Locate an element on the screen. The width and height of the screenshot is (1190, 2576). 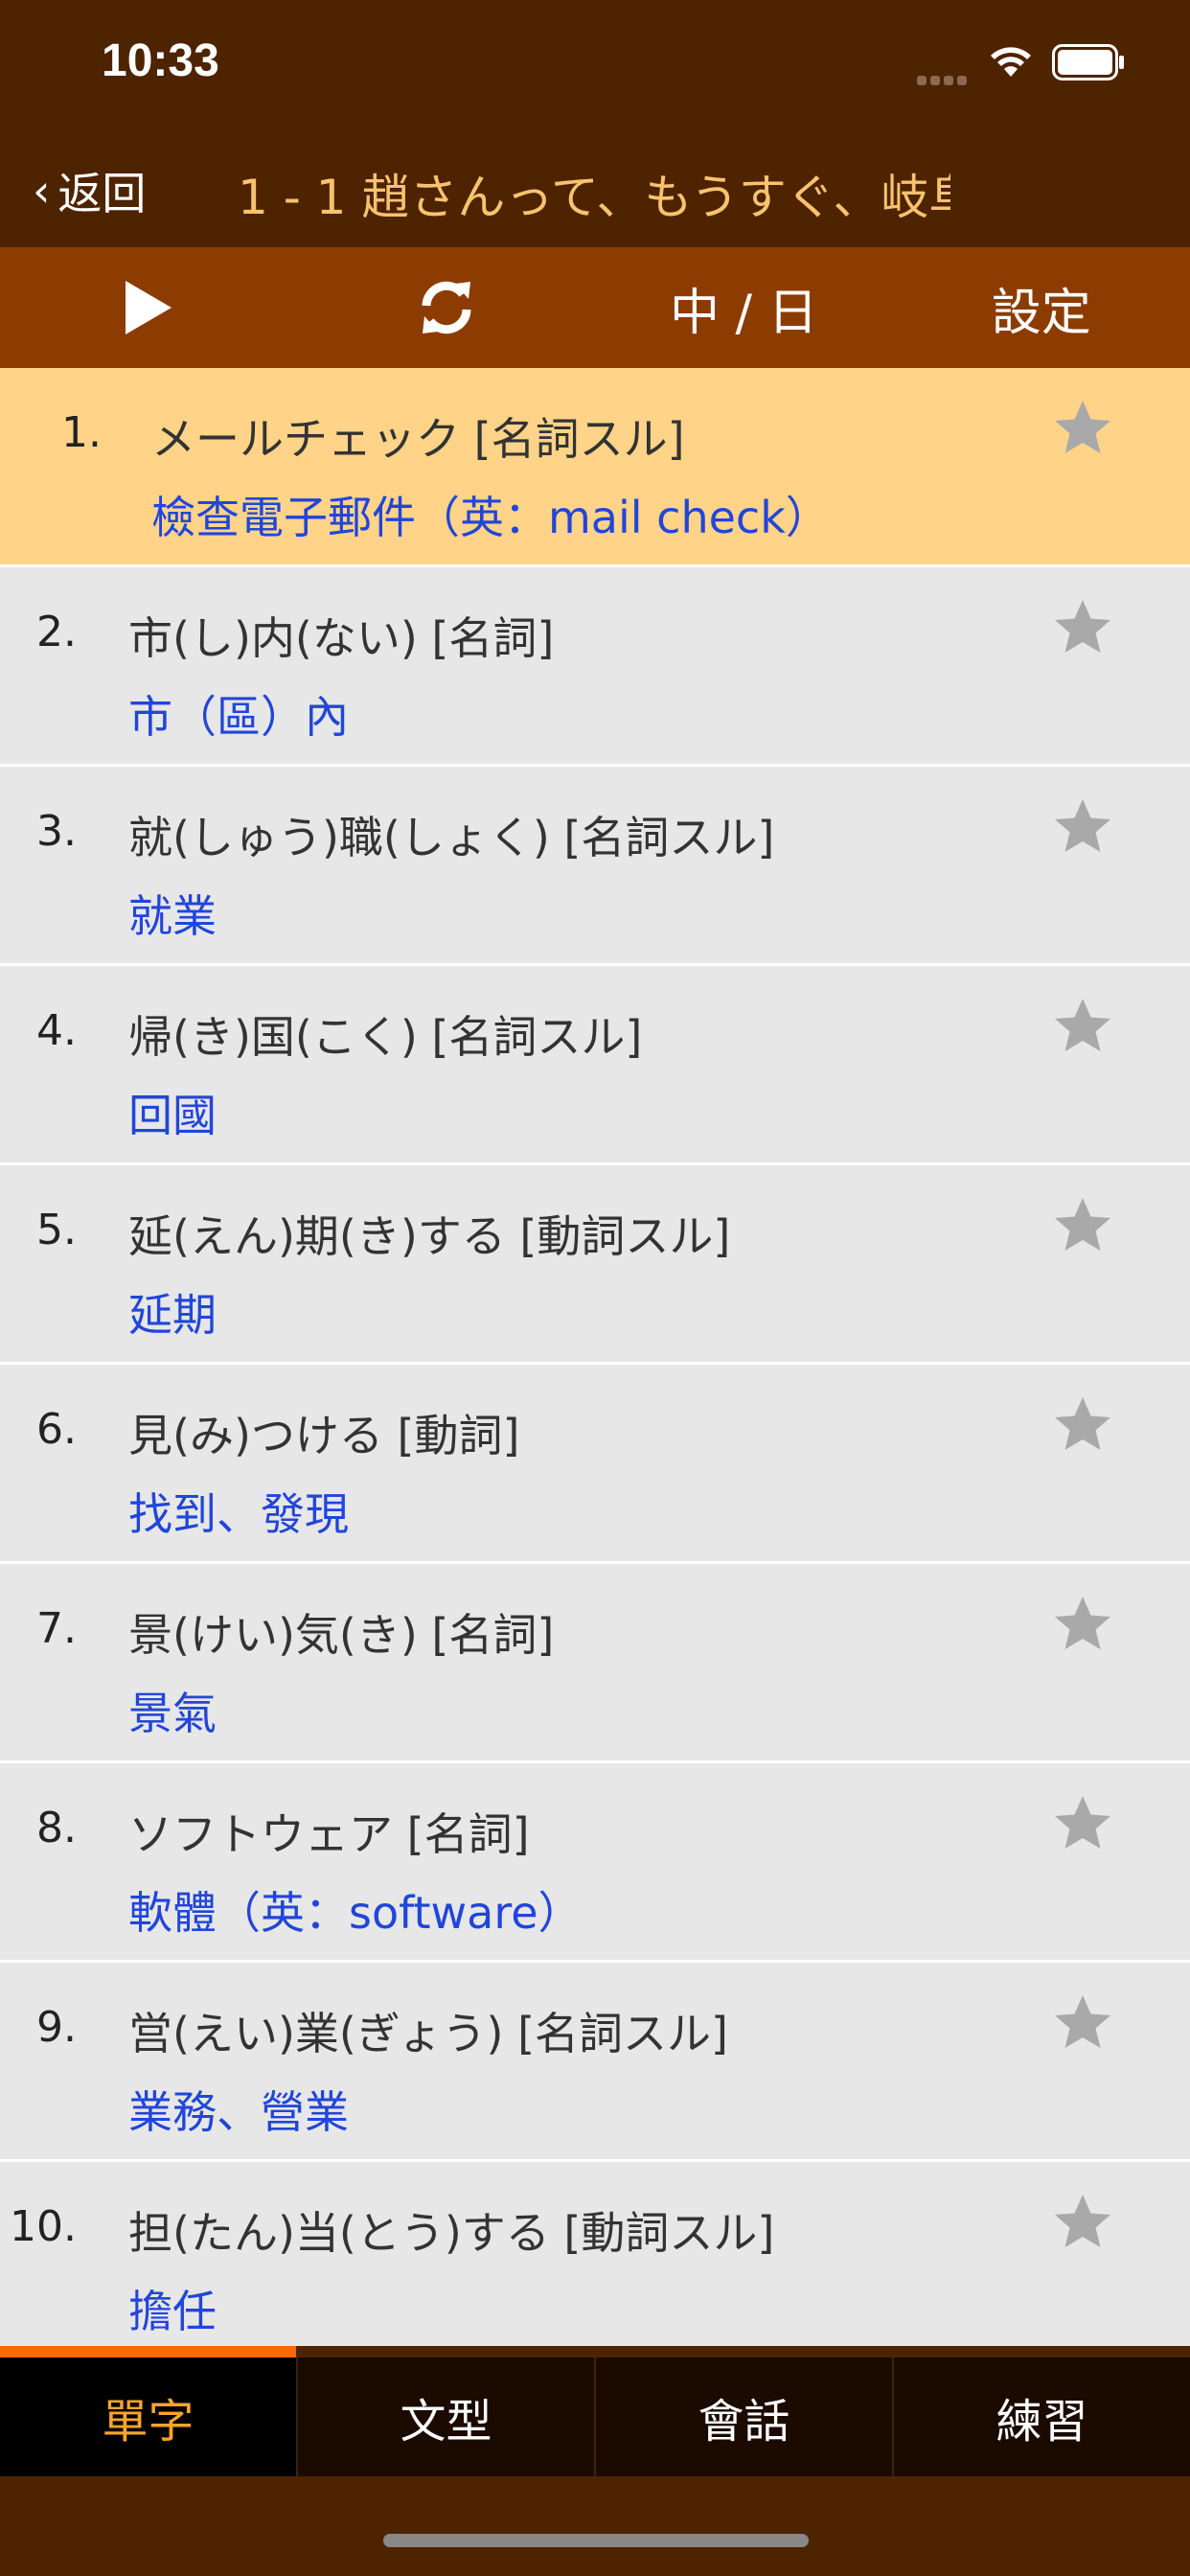
navigation-bar: ‹ 返回 1 - 1 趙さんって、もうすぐ、岐阜 is located at coordinates (595, 190).